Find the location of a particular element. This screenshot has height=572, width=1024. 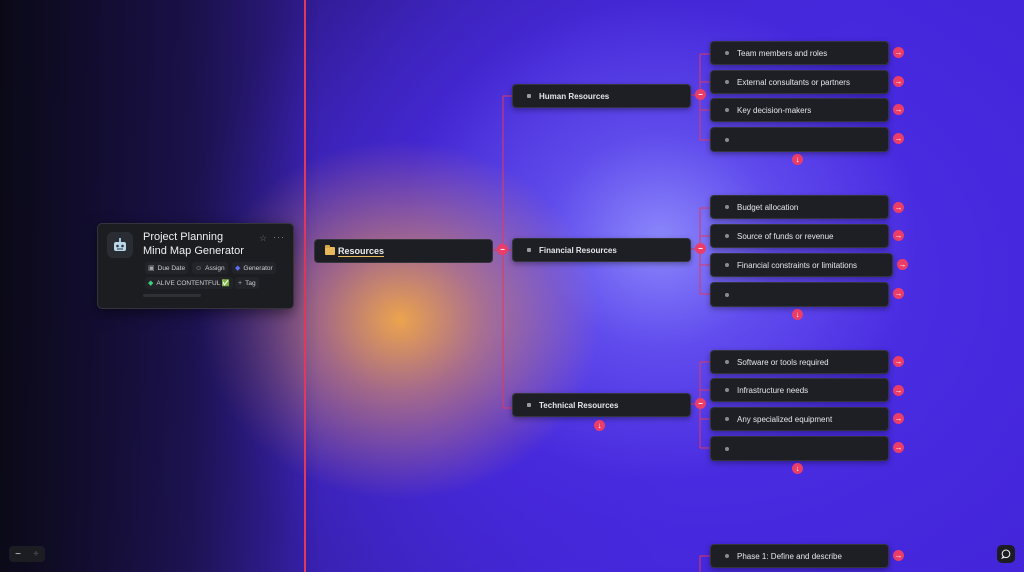

due-date-chip: ▣ Due Date is located at coordinates (167, 268).